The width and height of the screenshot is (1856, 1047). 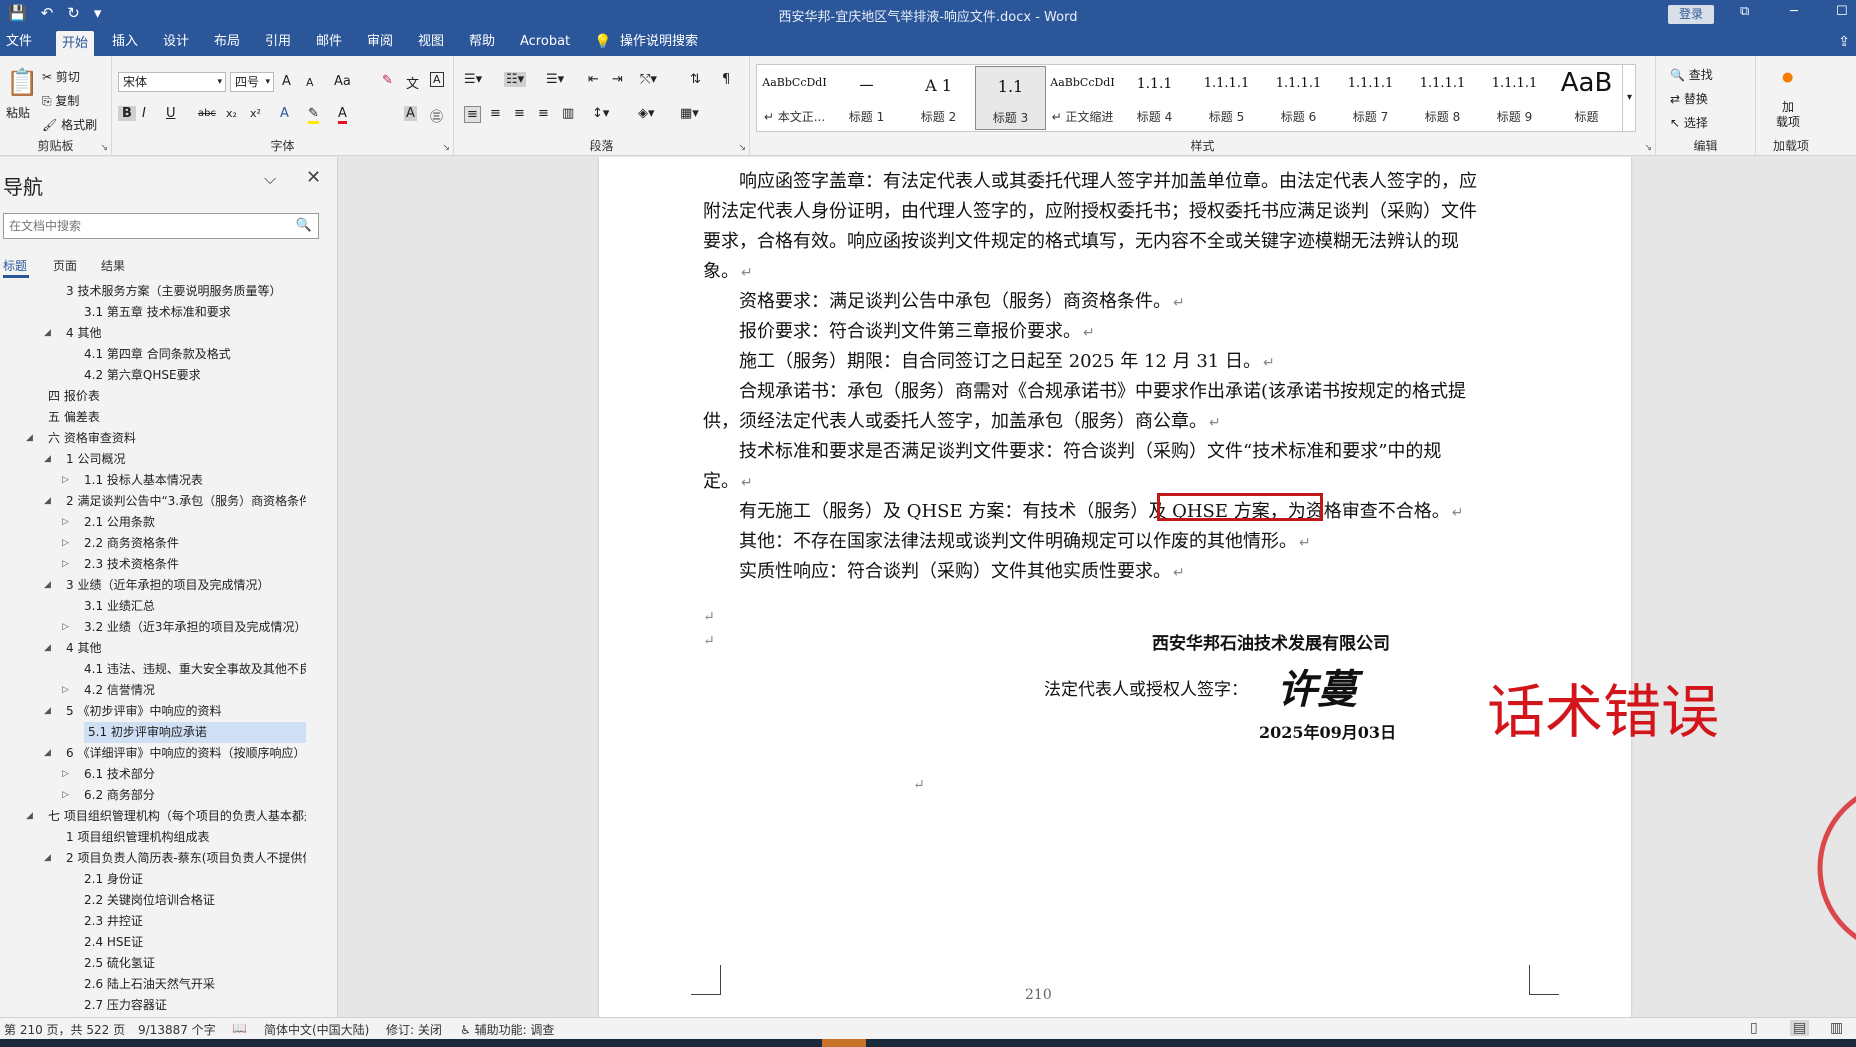 What do you see at coordinates (153, 627) in the screenshot?
I see `nav-tree-item: ▷ 3.2 业绩（近3年承担的项目及完成情况）` at bounding box center [153, 627].